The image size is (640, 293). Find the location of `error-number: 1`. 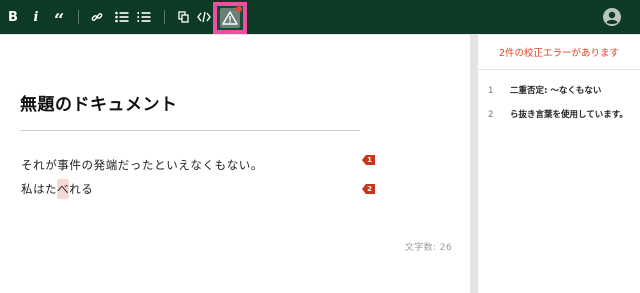

error-number: 1 is located at coordinates (491, 91).